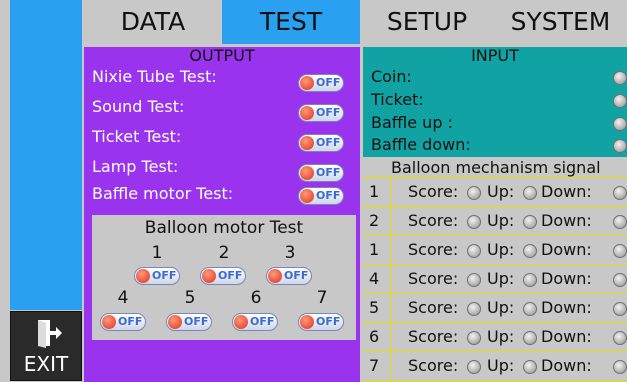 The width and height of the screenshot is (627, 382). I want to click on output-row-nixie: Nixie Tube Test: OFF, so click(222, 81).